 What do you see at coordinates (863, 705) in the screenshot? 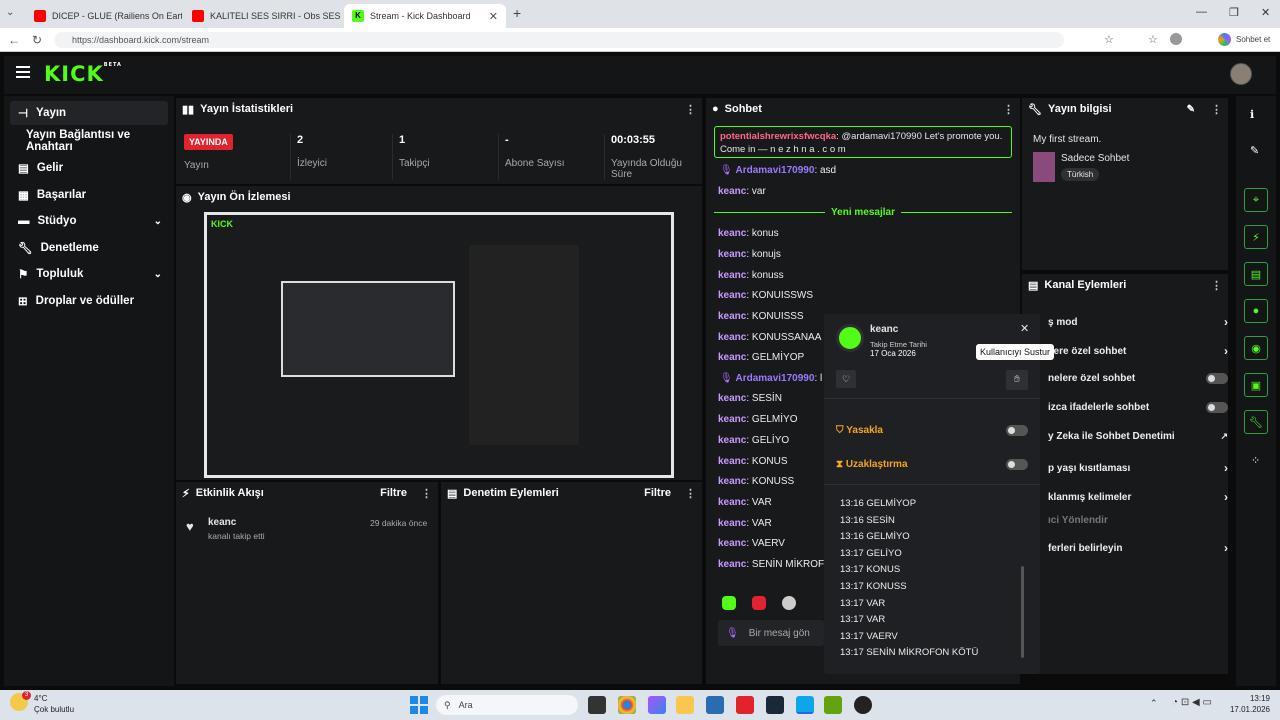
I see `obs-icon` at bounding box center [863, 705].